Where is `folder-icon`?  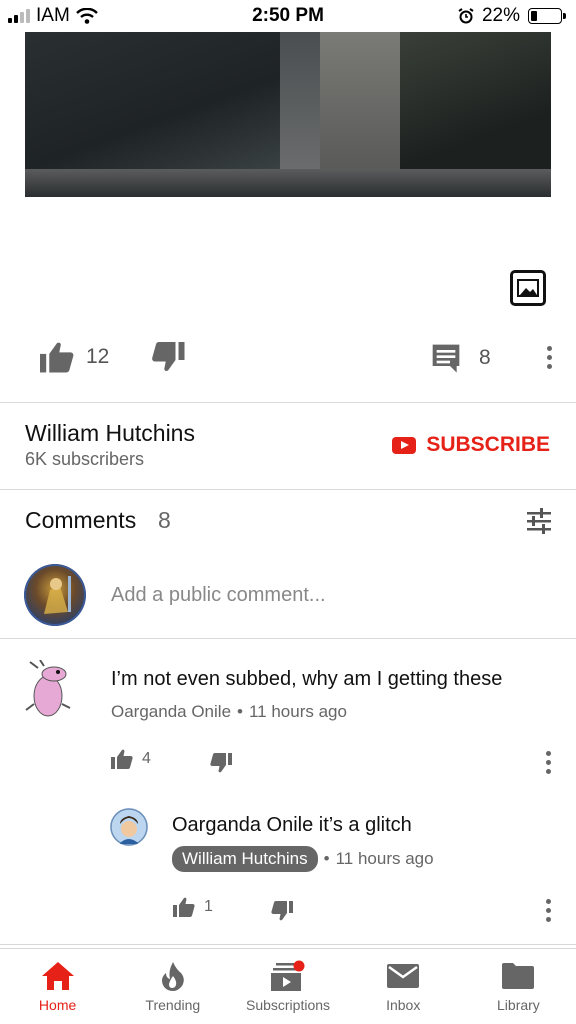
folder-icon is located at coordinates (518, 976).